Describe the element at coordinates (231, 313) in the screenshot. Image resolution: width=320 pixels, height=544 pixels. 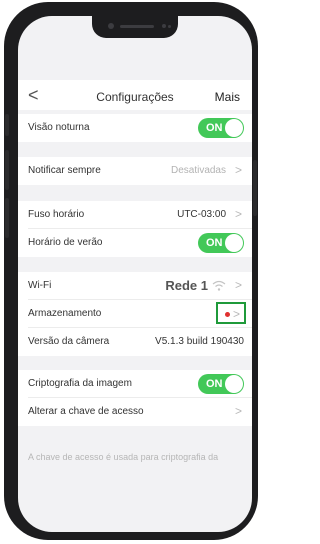
I see `storage-status-highlight: >` at that location.